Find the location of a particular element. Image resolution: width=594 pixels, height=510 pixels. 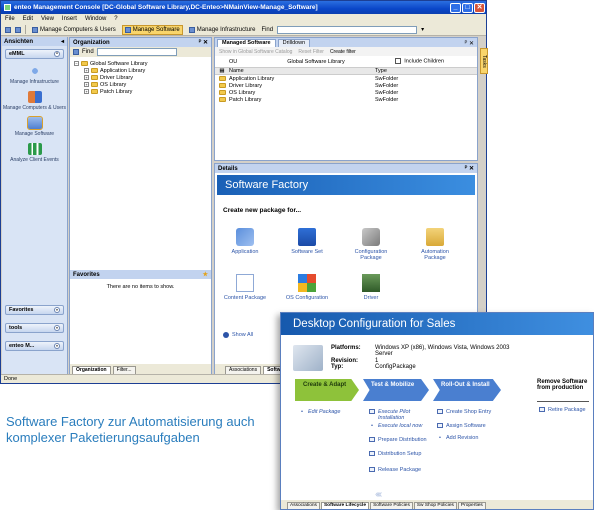

folder-icon is located at coordinates (222, 99).